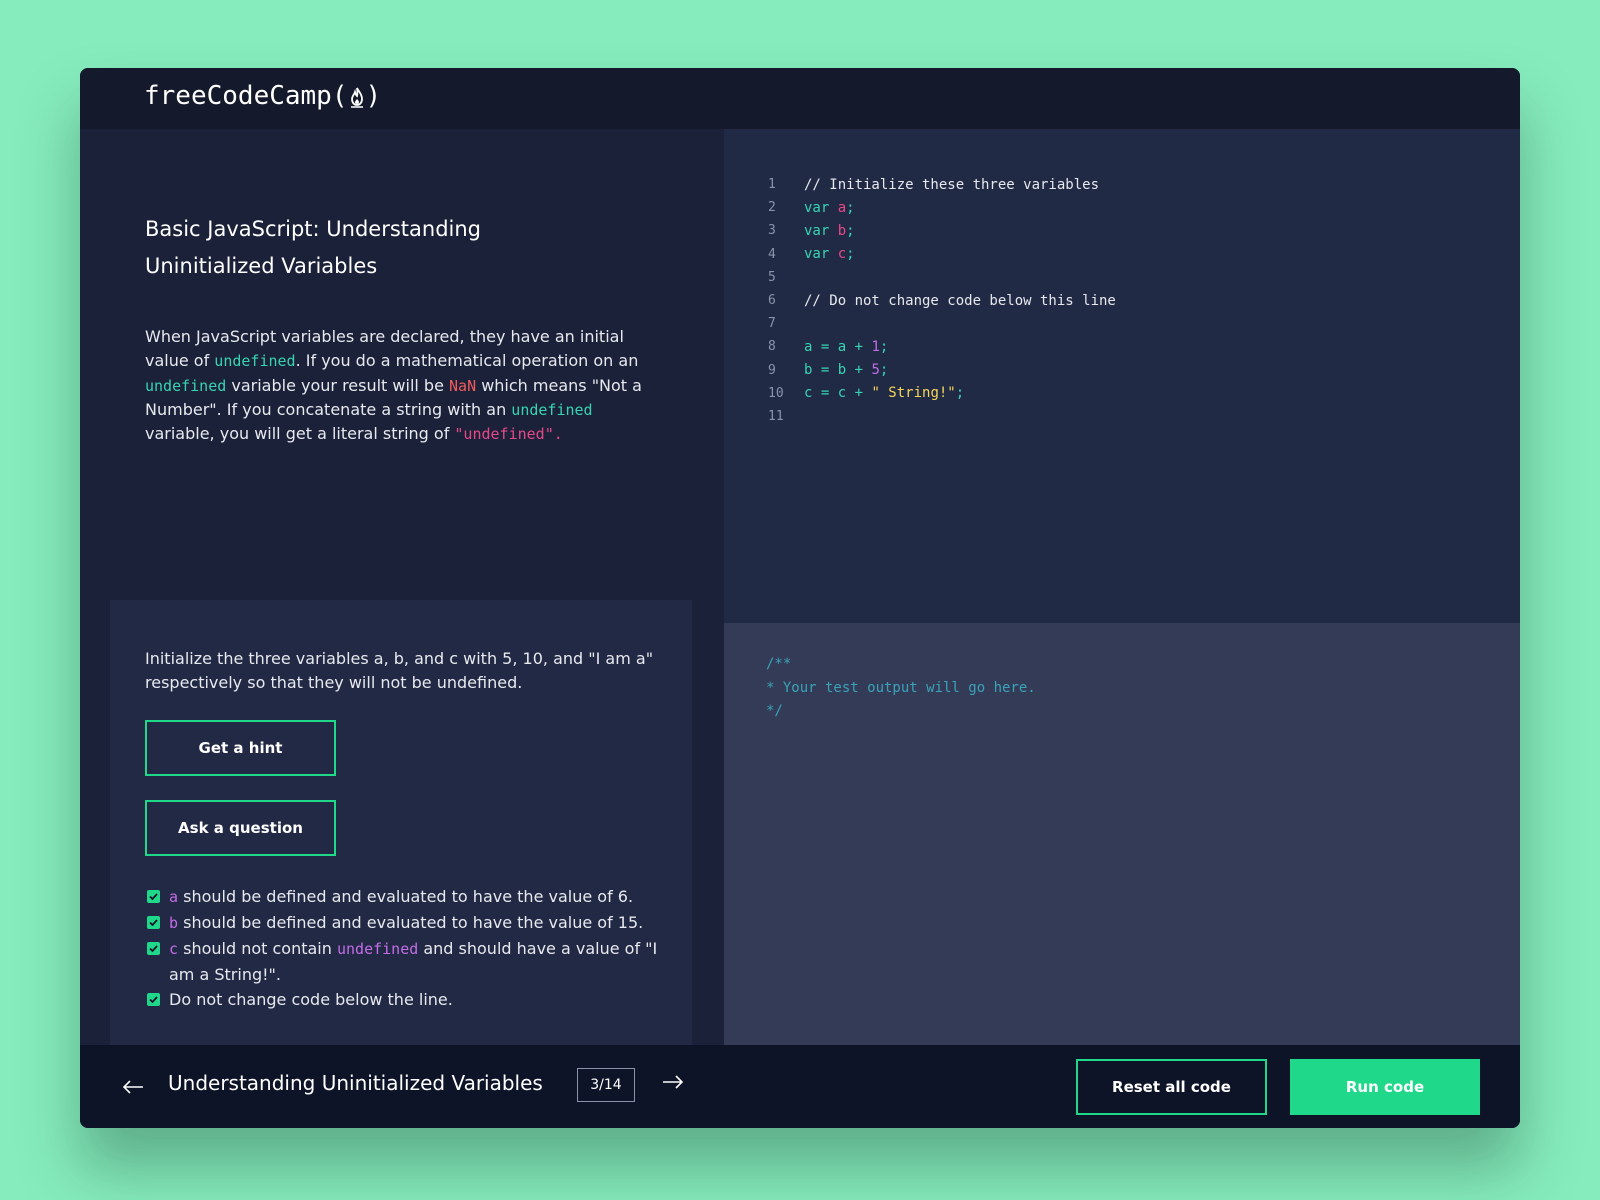 Image resolution: width=1600 pixels, height=1200 pixels. I want to click on ask-question-button: Ask a question, so click(240, 828).